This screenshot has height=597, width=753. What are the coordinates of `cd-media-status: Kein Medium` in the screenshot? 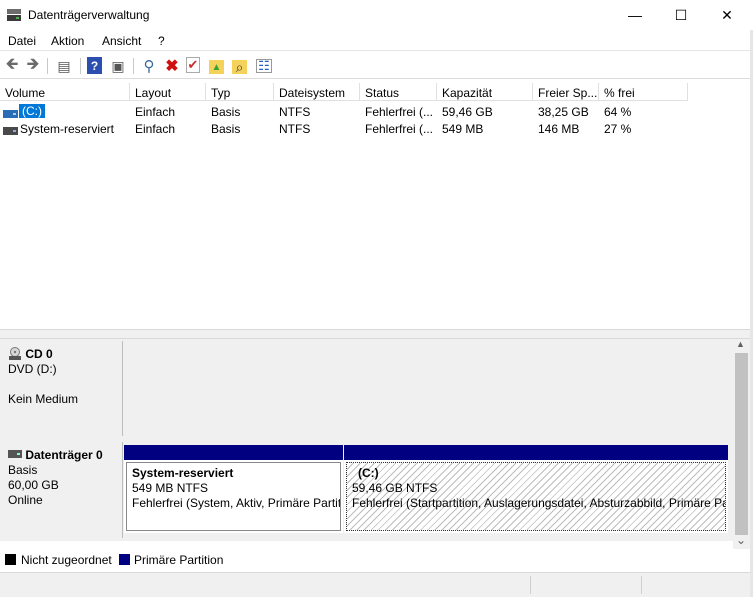 It's located at (43, 399).